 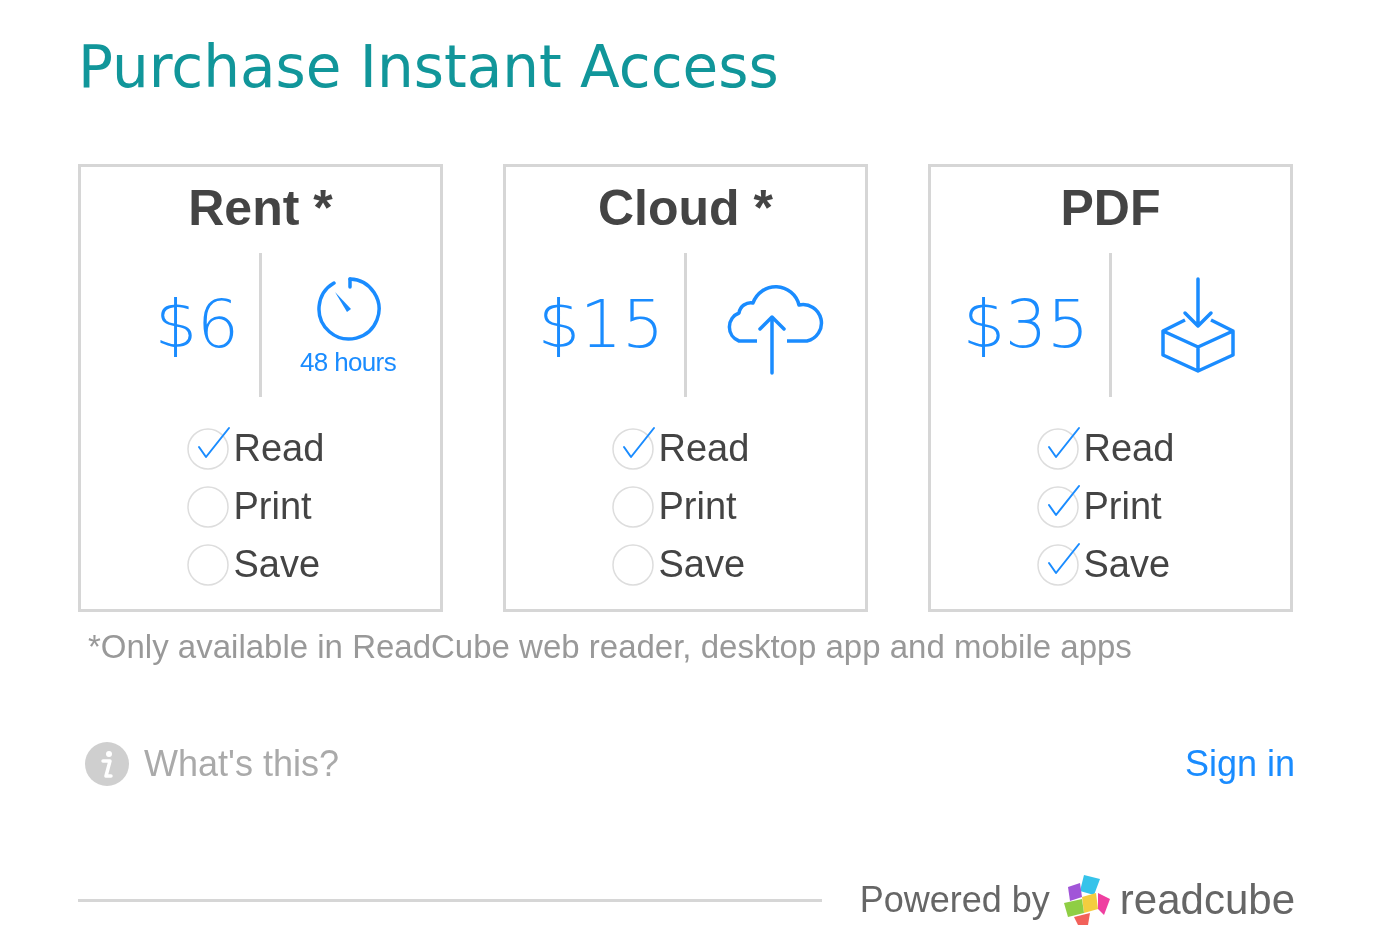 I want to click on footnote: *Only available in ReadCube web reader, desktop app and mobile apps, so click(x=610, y=646).